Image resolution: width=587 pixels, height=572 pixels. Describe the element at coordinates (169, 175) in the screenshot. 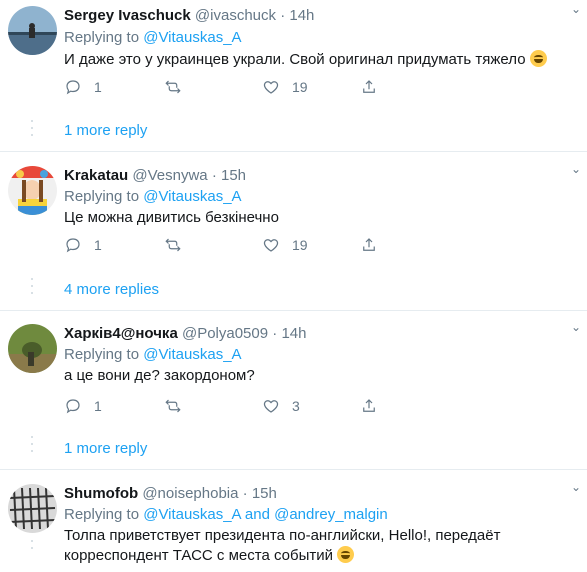

I see `user-handle: @Vesnywa` at that location.